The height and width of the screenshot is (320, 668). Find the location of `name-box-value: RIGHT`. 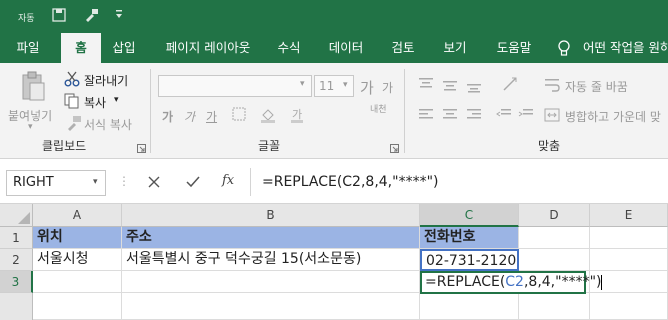

name-box-value: RIGHT is located at coordinates (33, 182).